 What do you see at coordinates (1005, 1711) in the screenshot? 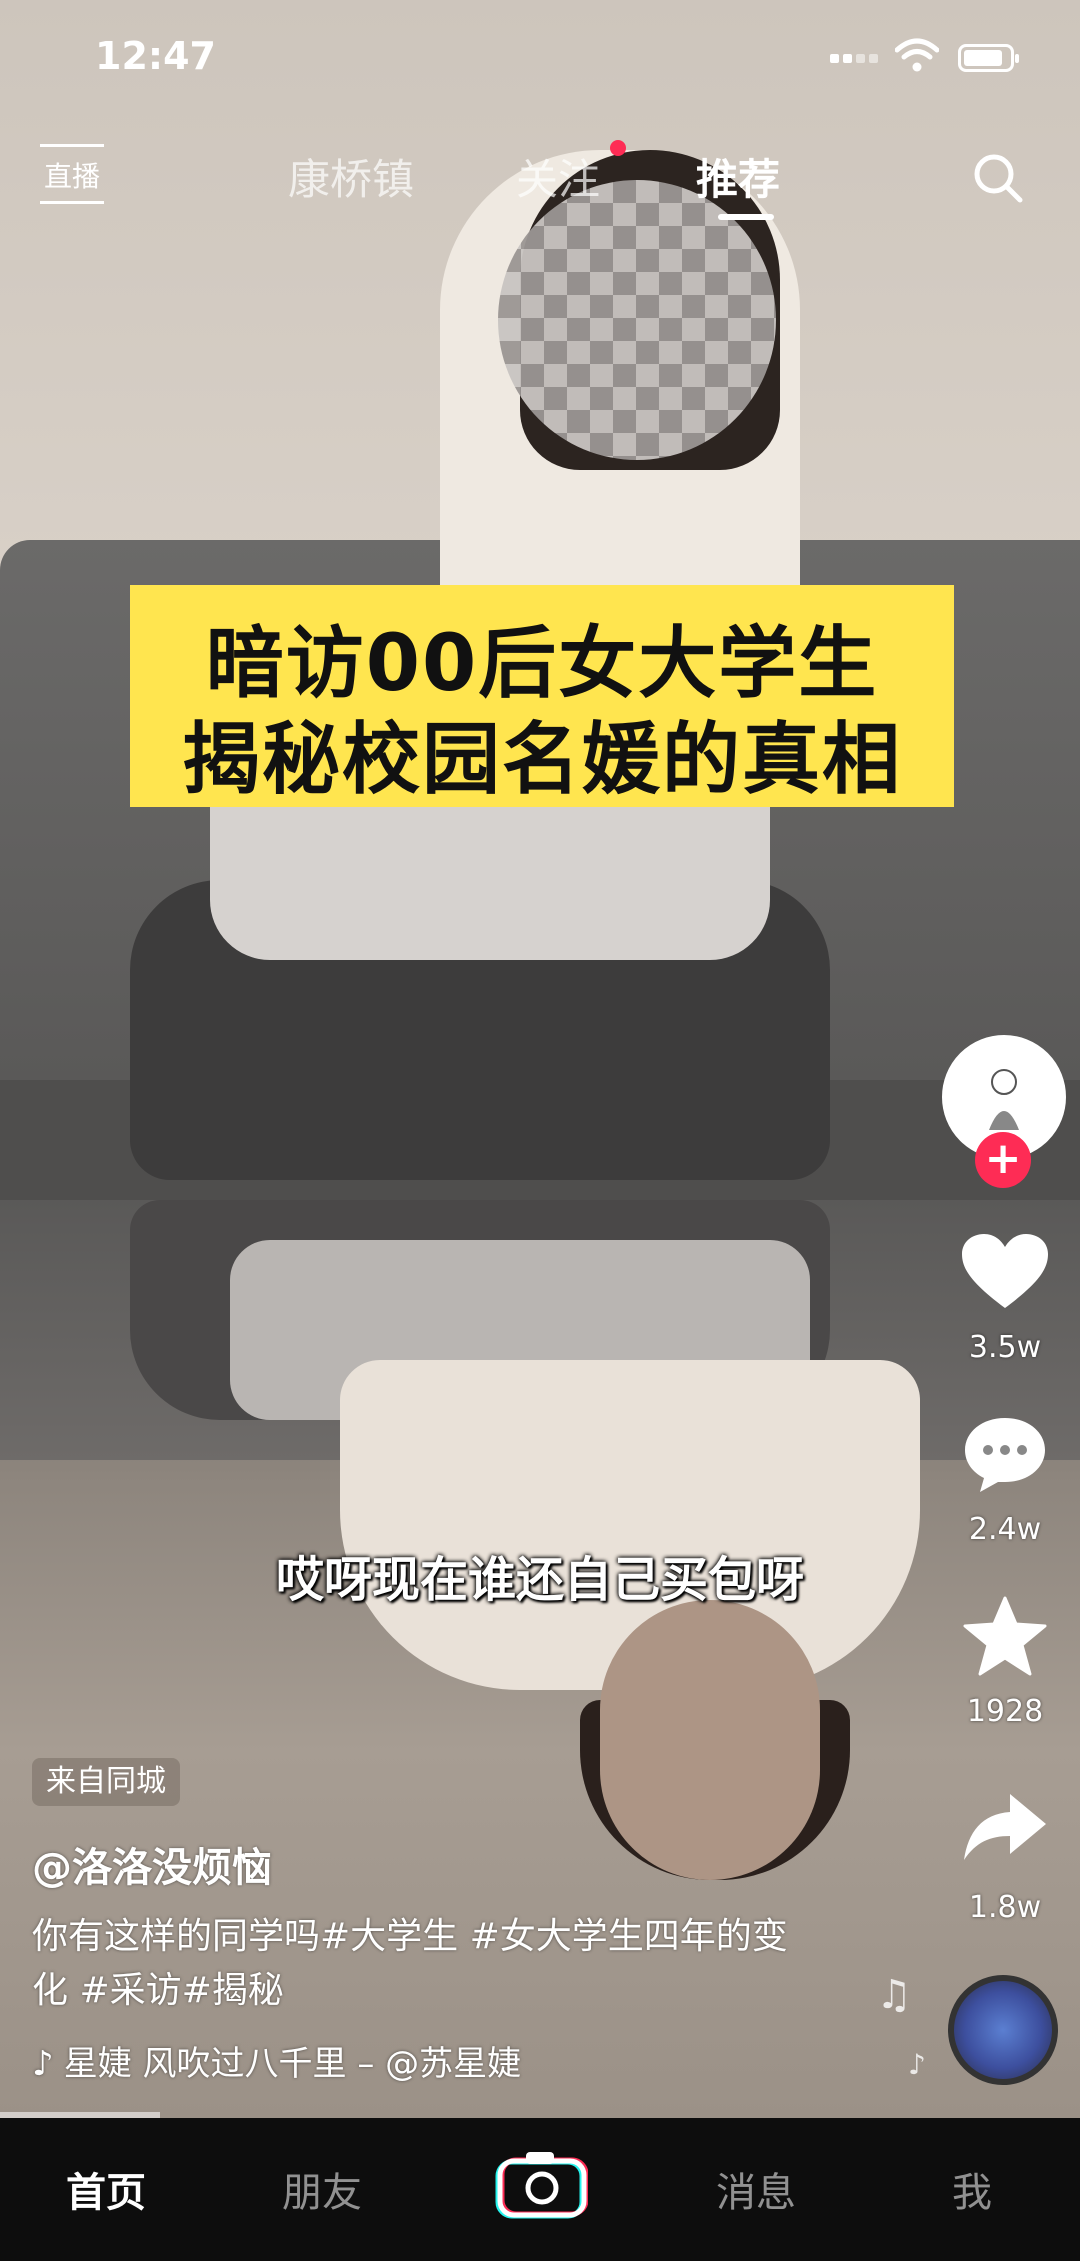
I see `favorite-count: 1928` at bounding box center [1005, 1711].